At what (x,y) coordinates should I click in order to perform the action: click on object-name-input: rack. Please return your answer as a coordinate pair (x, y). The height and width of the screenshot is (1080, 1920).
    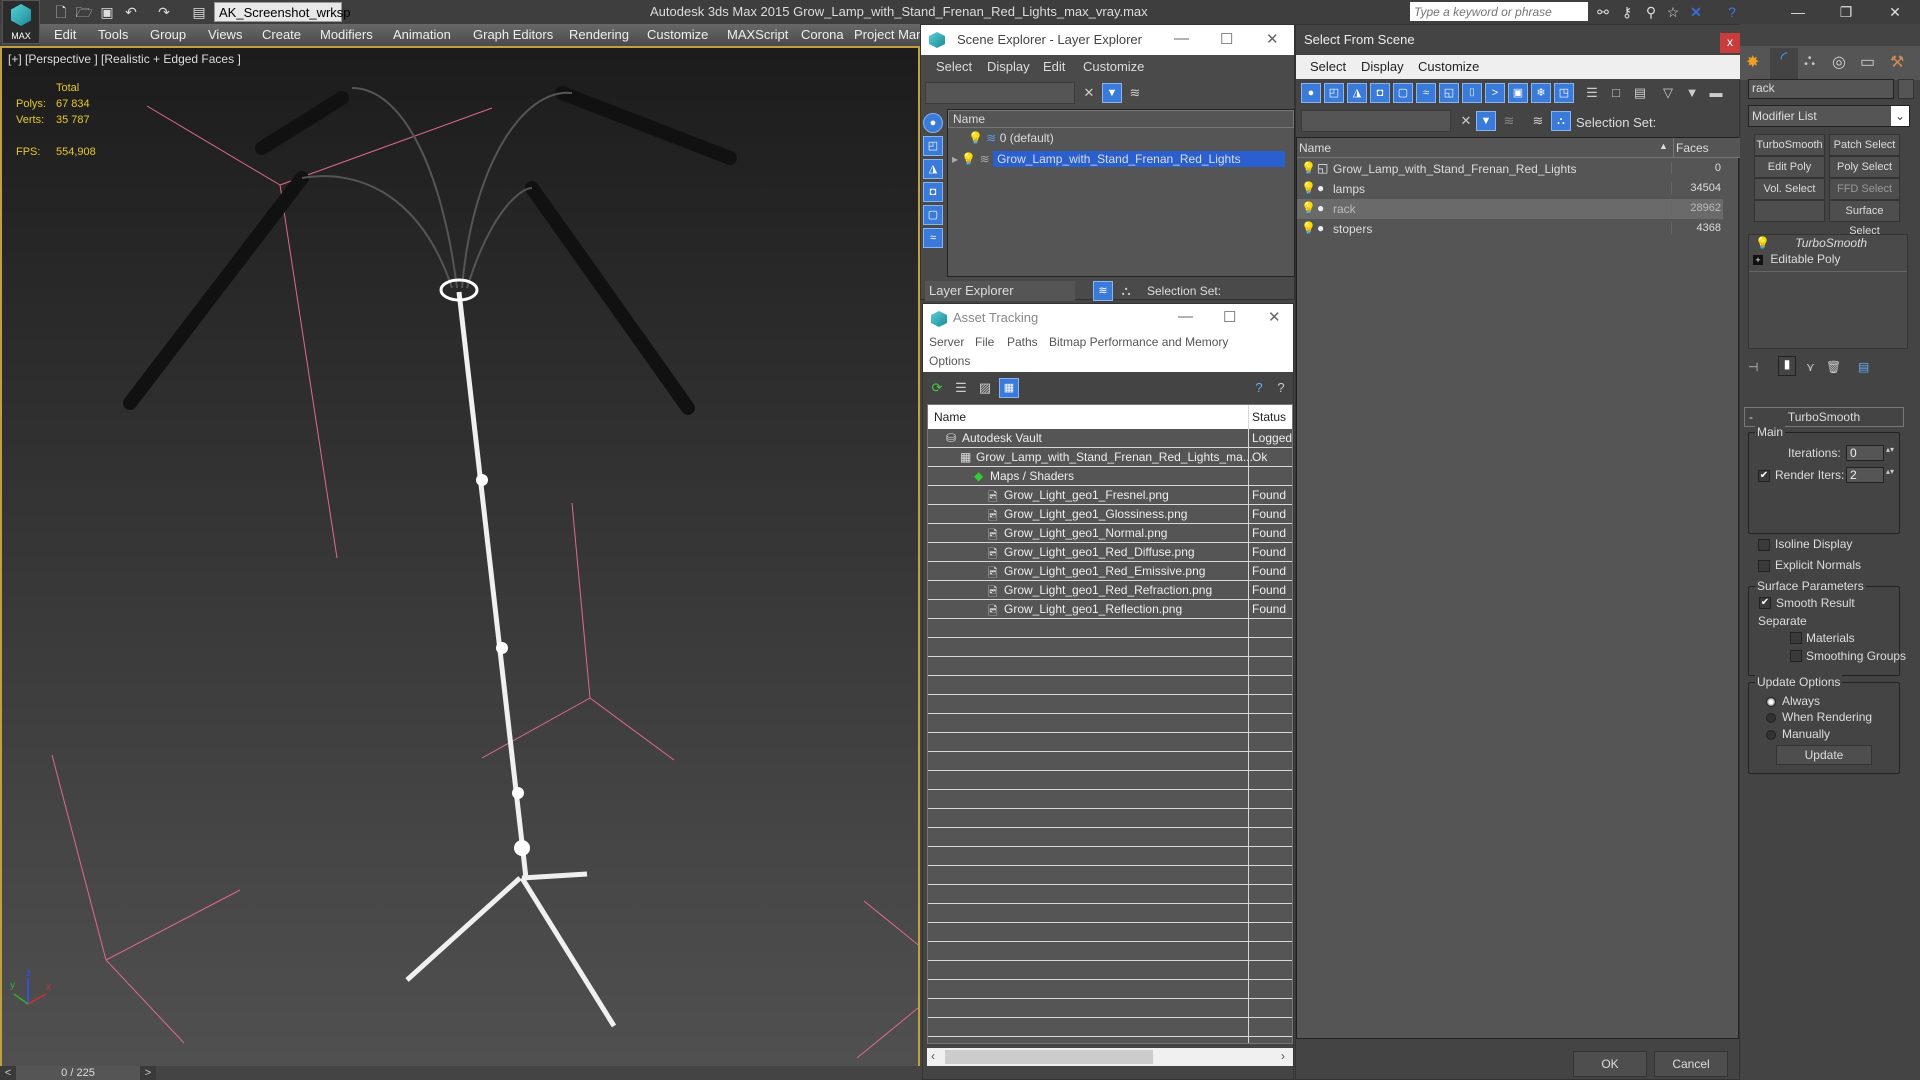
    Looking at the image, I should click on (1821, 89).